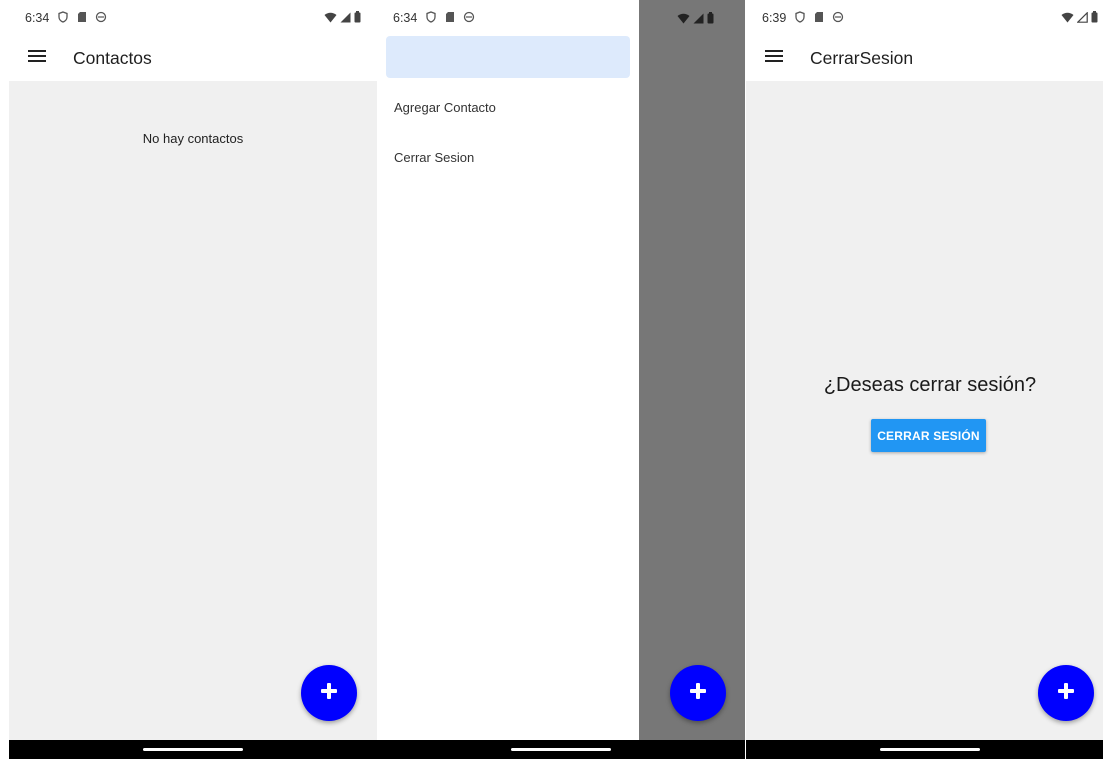  What do you see at coordinates (862, 58) in the screenshot?
I see `page-title: CerrarSesion` at bounding box center [862, 58].